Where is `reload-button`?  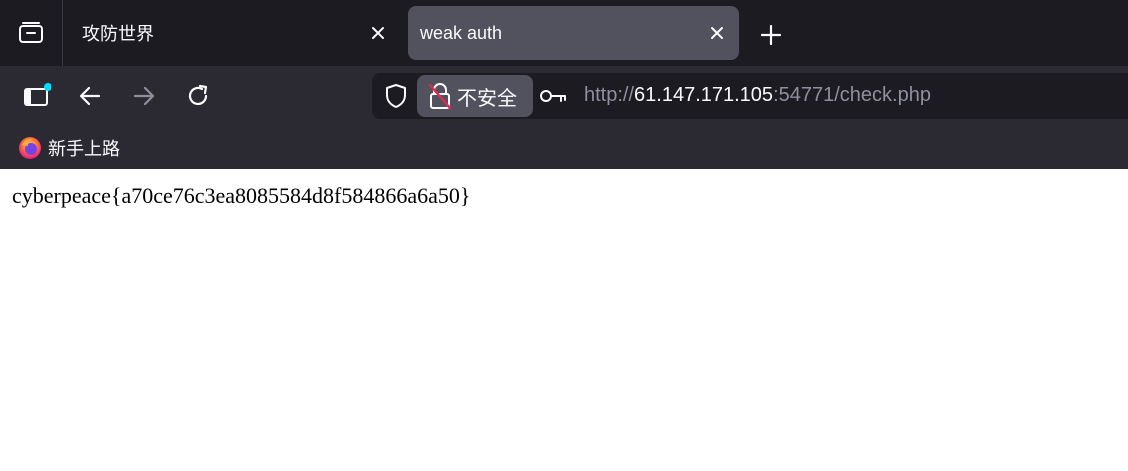
reload-button is located at coordinates (198, 96).